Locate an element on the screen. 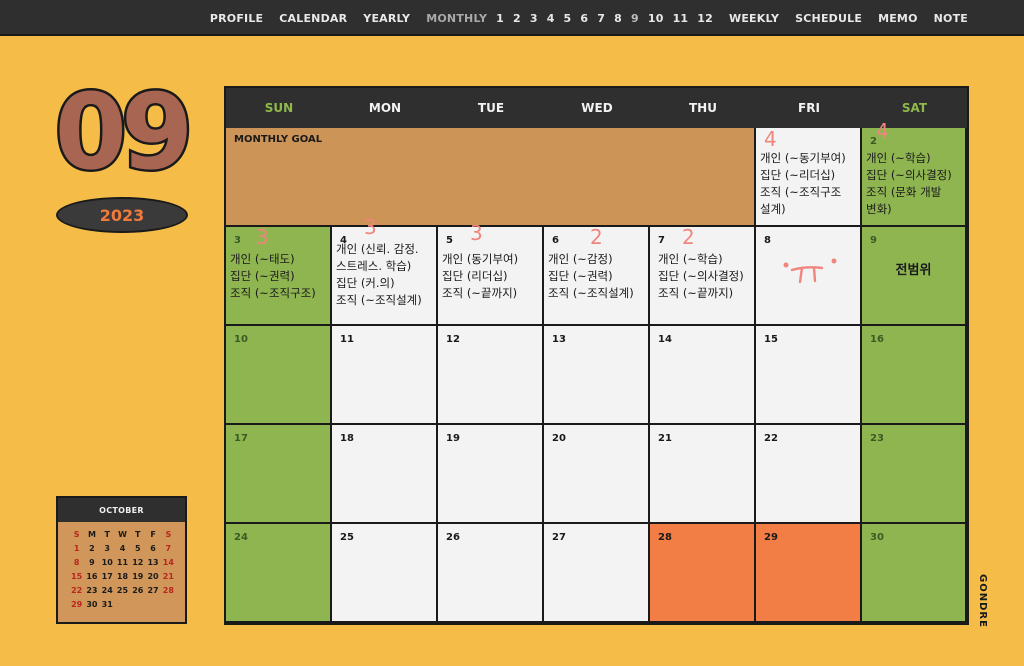 The height and width of the screenshot is (666, 1024). mini-day: 25 is located at coordinates (122, 591).